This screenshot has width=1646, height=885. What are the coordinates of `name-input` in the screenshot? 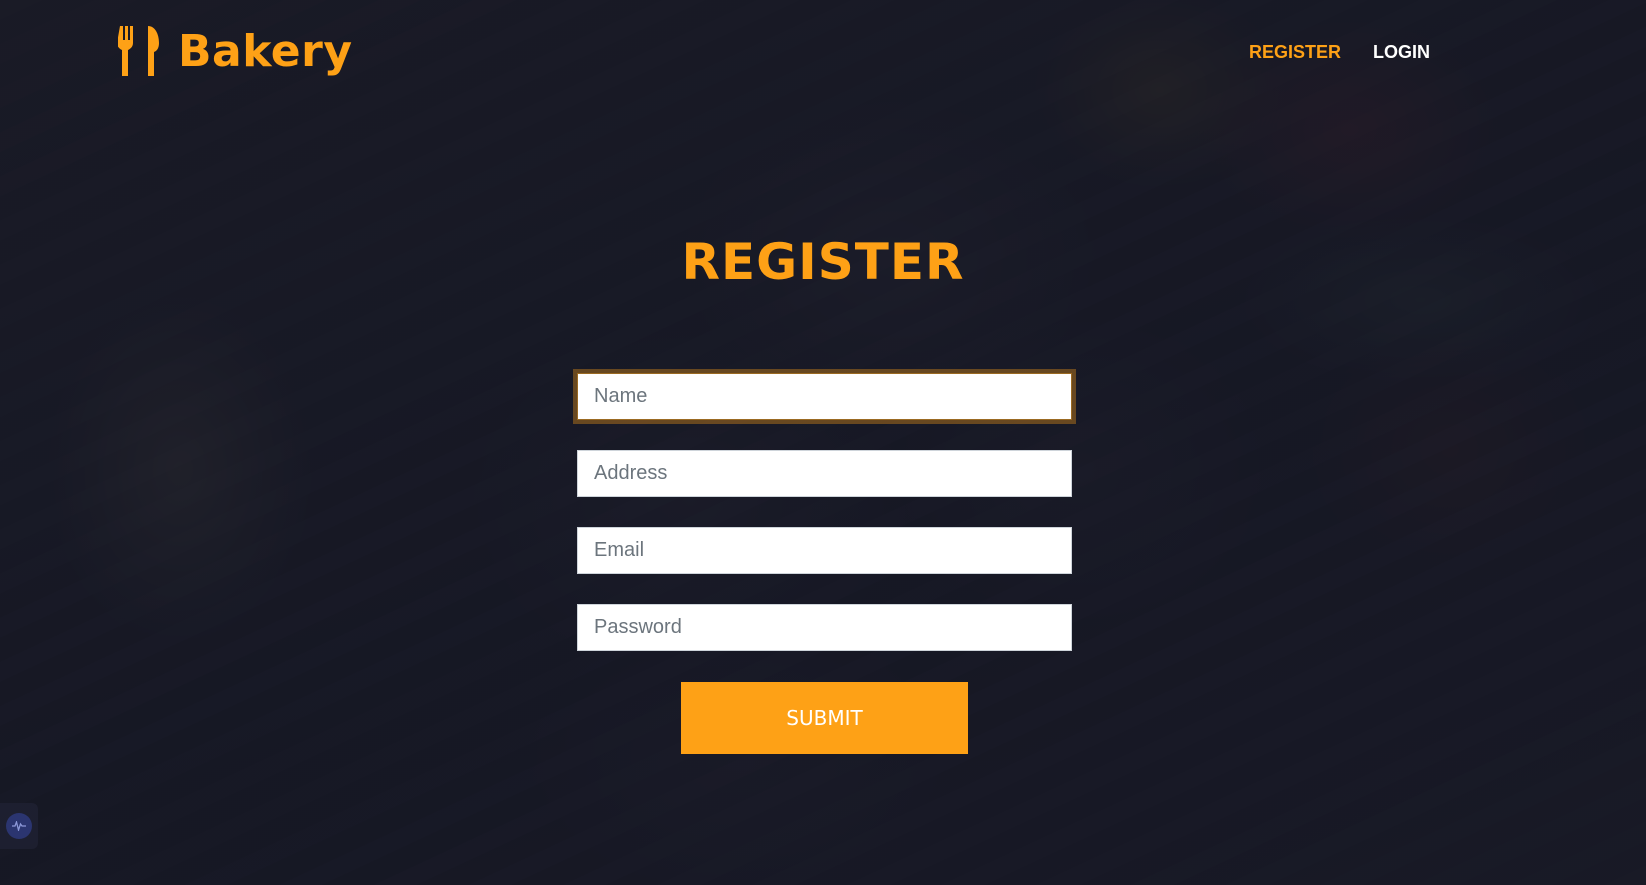 It's located at (824, 396).